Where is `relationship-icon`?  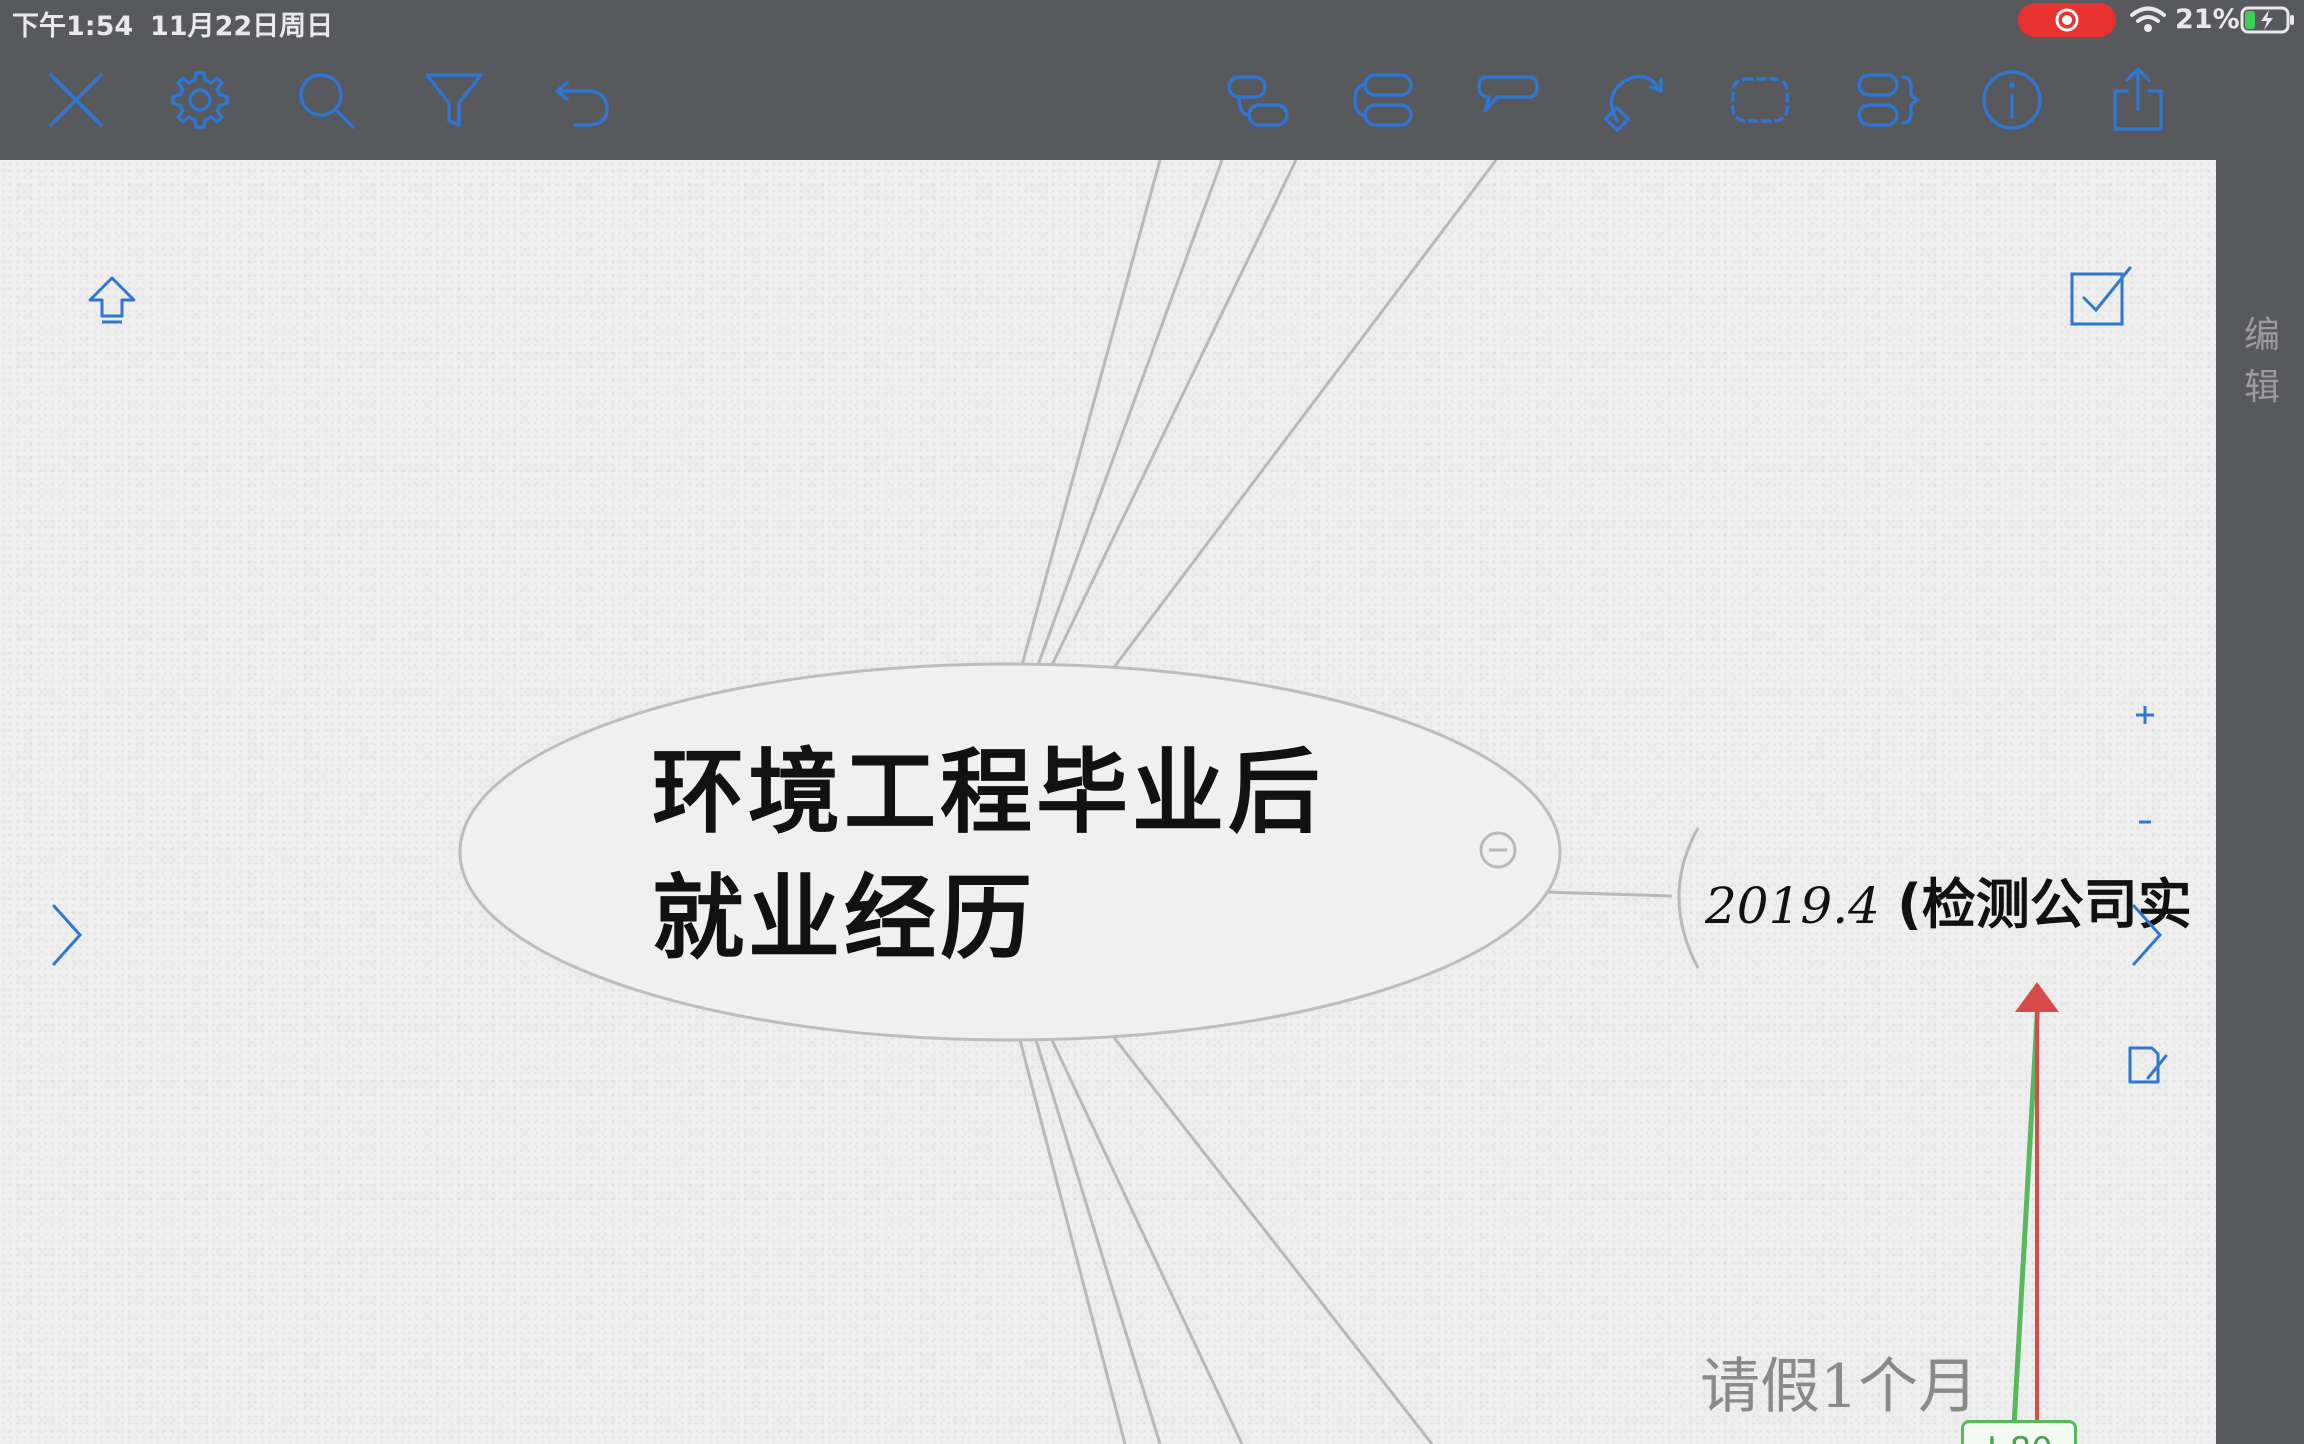 relationship-icon is located at coordinates (1633, 103).